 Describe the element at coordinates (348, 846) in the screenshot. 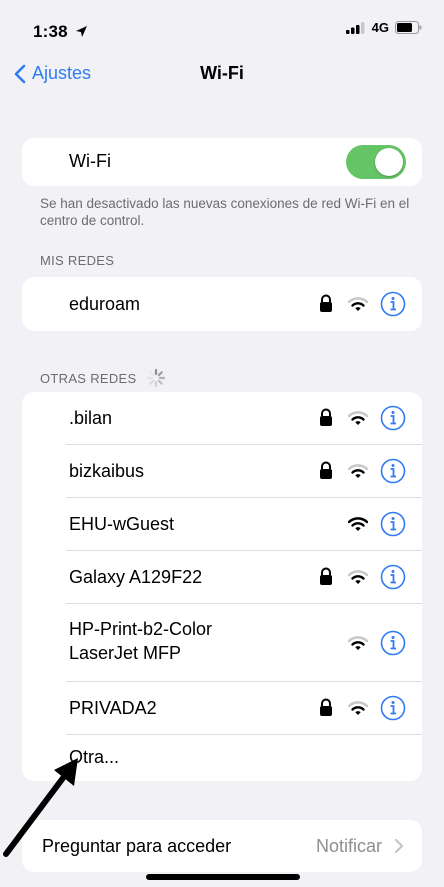

I see `ask-to-join-value: Notificar` at that location.